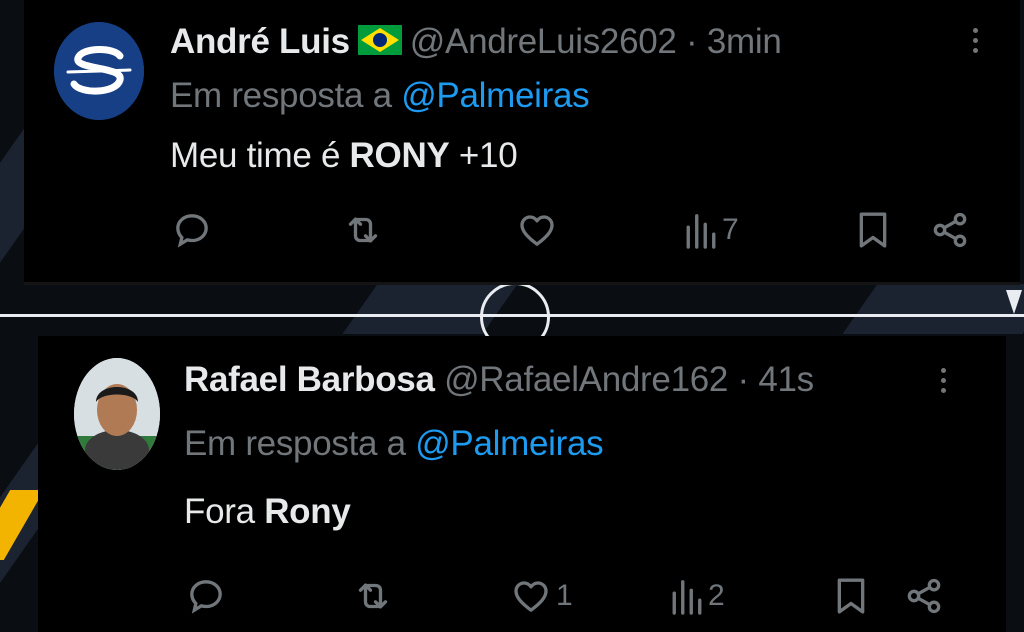 This screenshot has width=1024, height=632. I want to click on logo-s-icon, so click(99, 71).